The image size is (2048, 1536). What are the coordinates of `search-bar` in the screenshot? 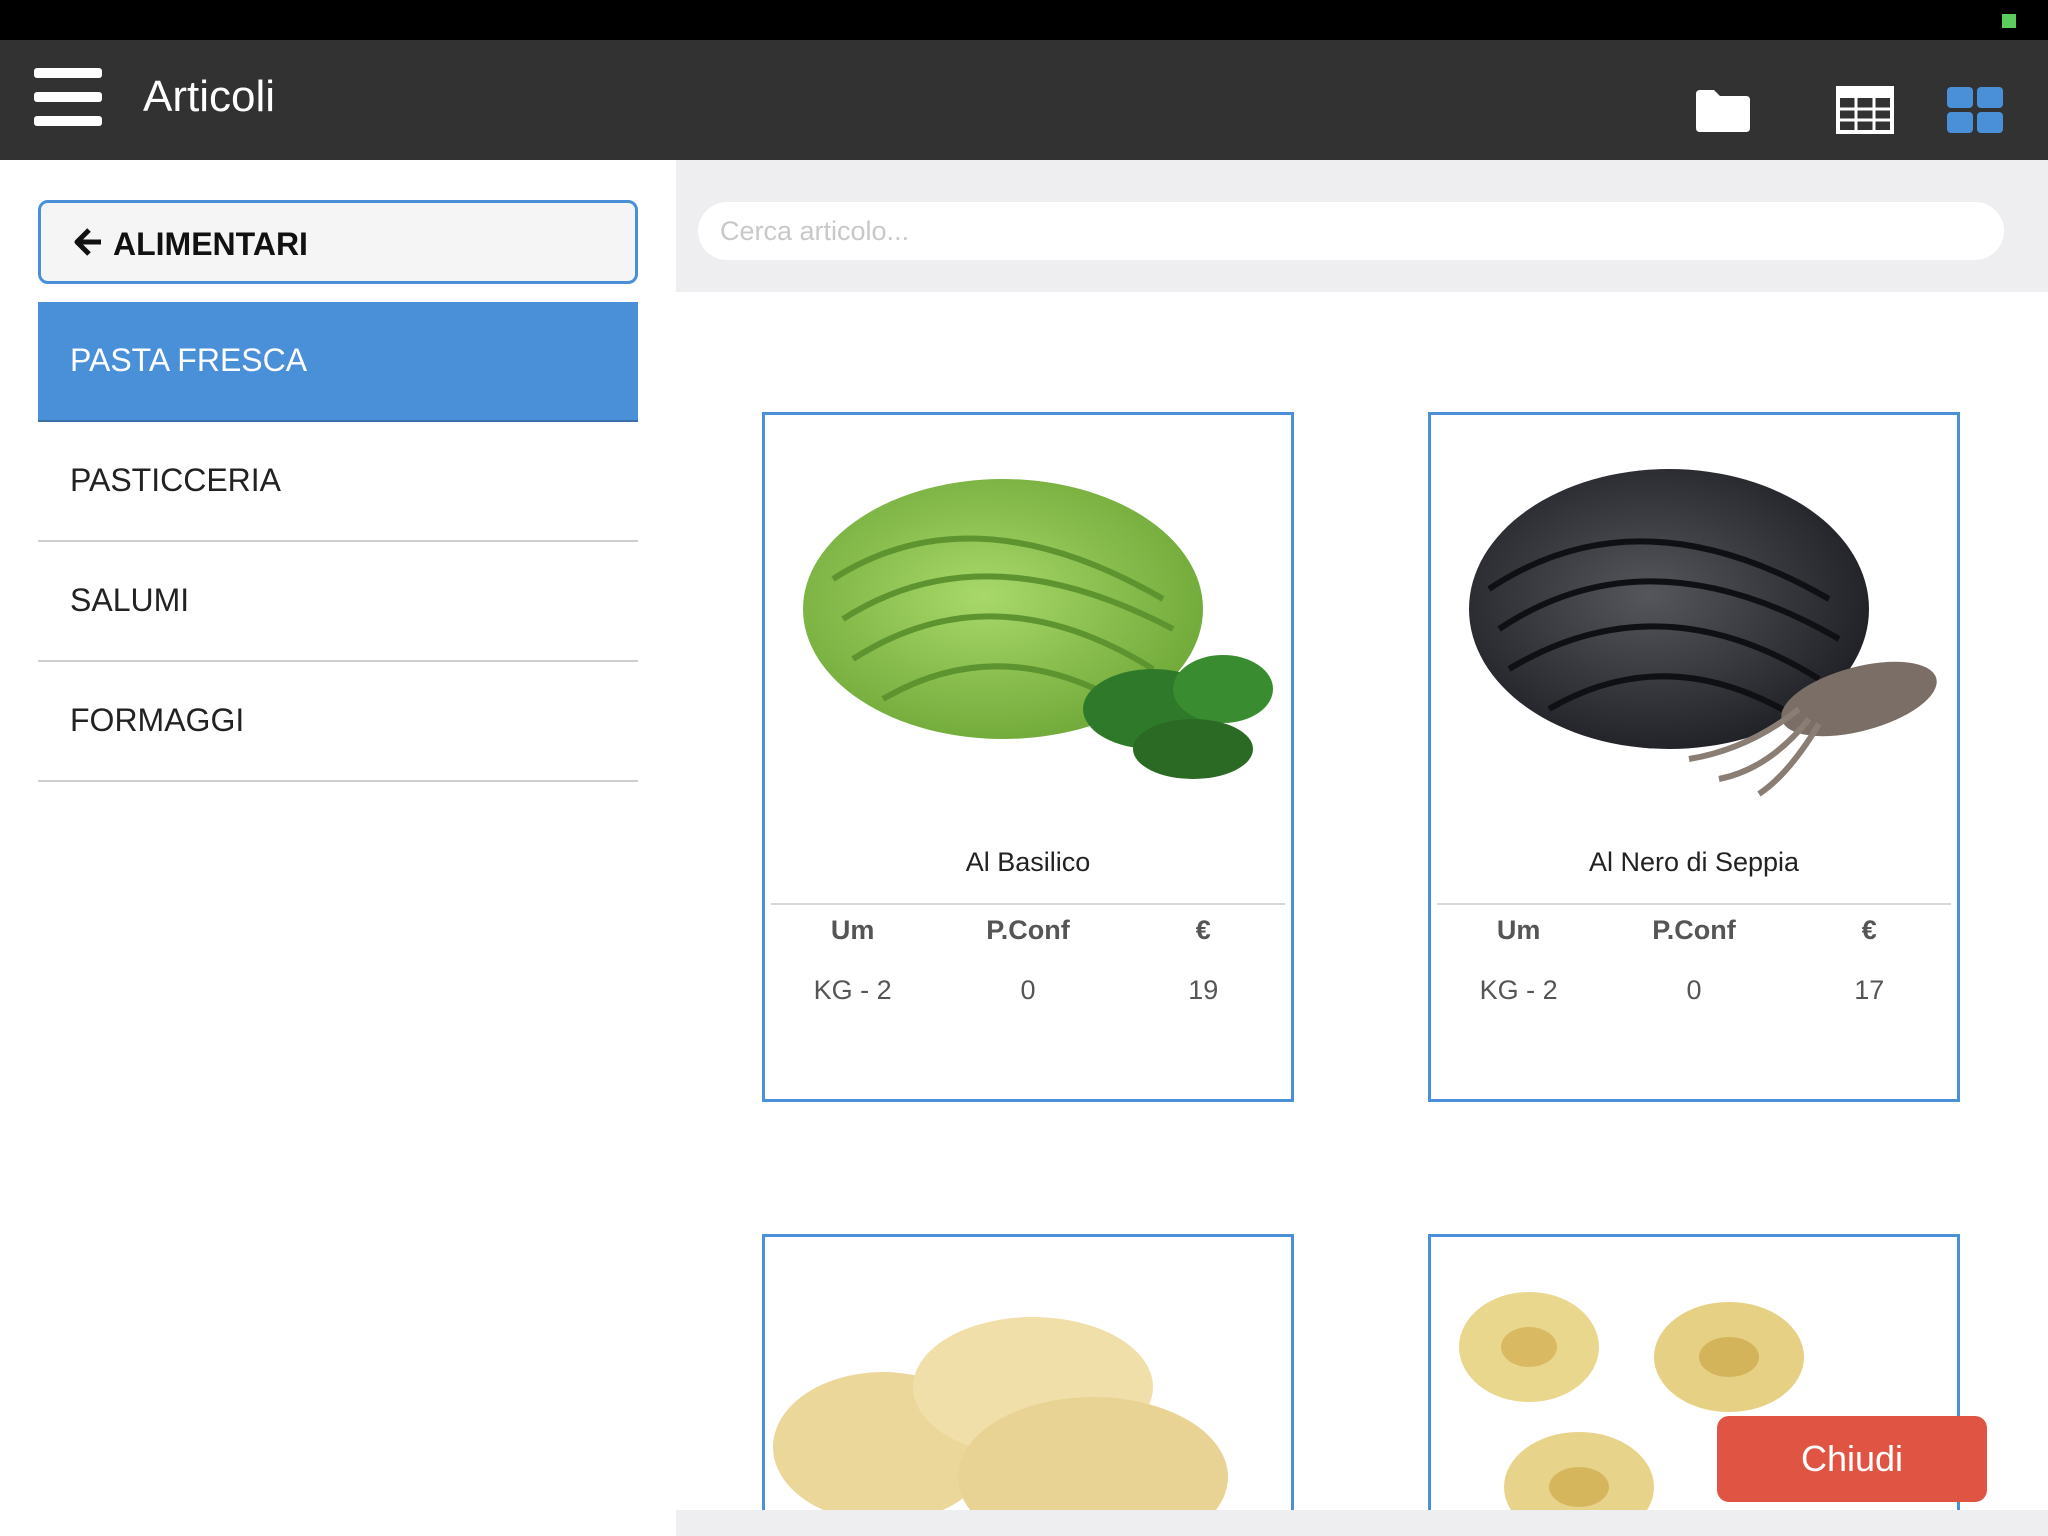 It's located at (1362, 226).